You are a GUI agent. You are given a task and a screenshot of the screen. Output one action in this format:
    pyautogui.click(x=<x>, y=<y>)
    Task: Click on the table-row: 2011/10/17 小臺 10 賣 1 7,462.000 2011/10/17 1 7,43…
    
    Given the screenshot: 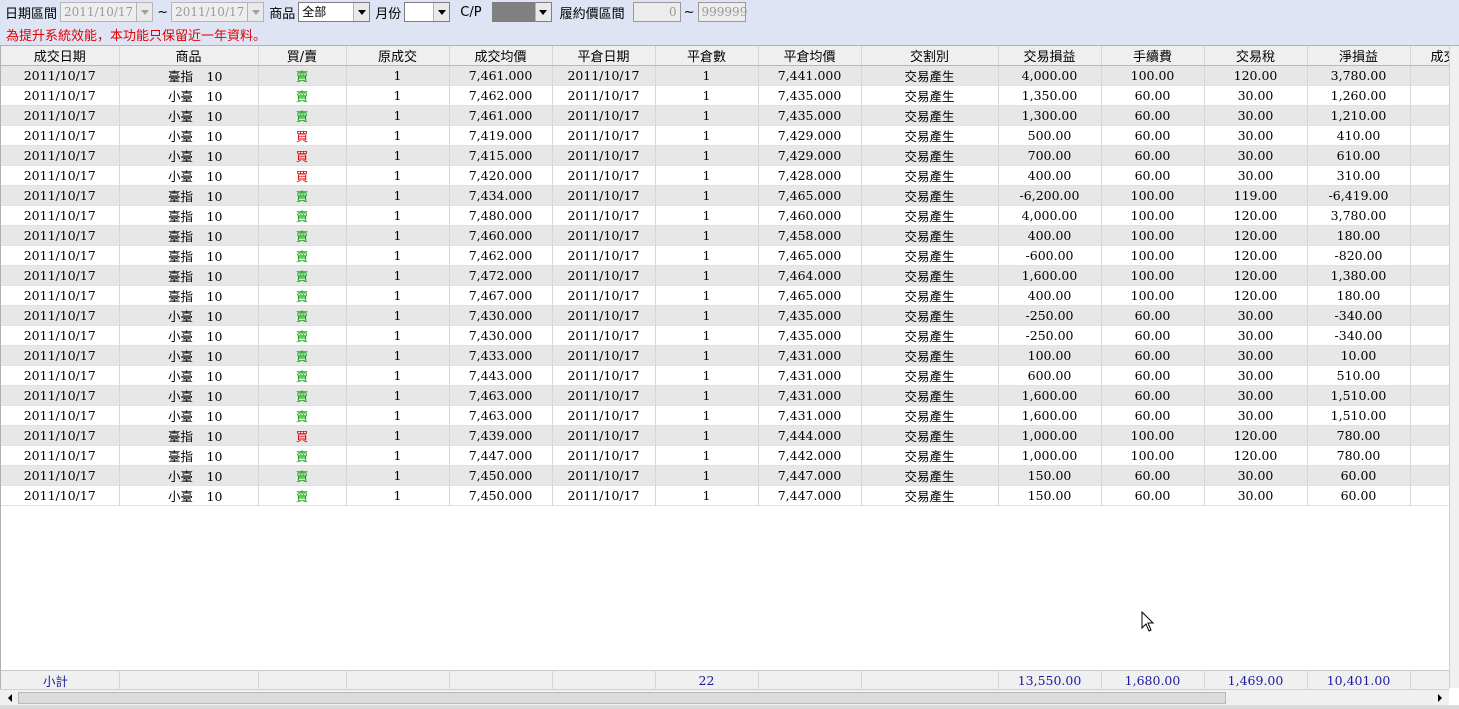 What is the action you would take?
    pyautogui.click(x=725, y=95)
    